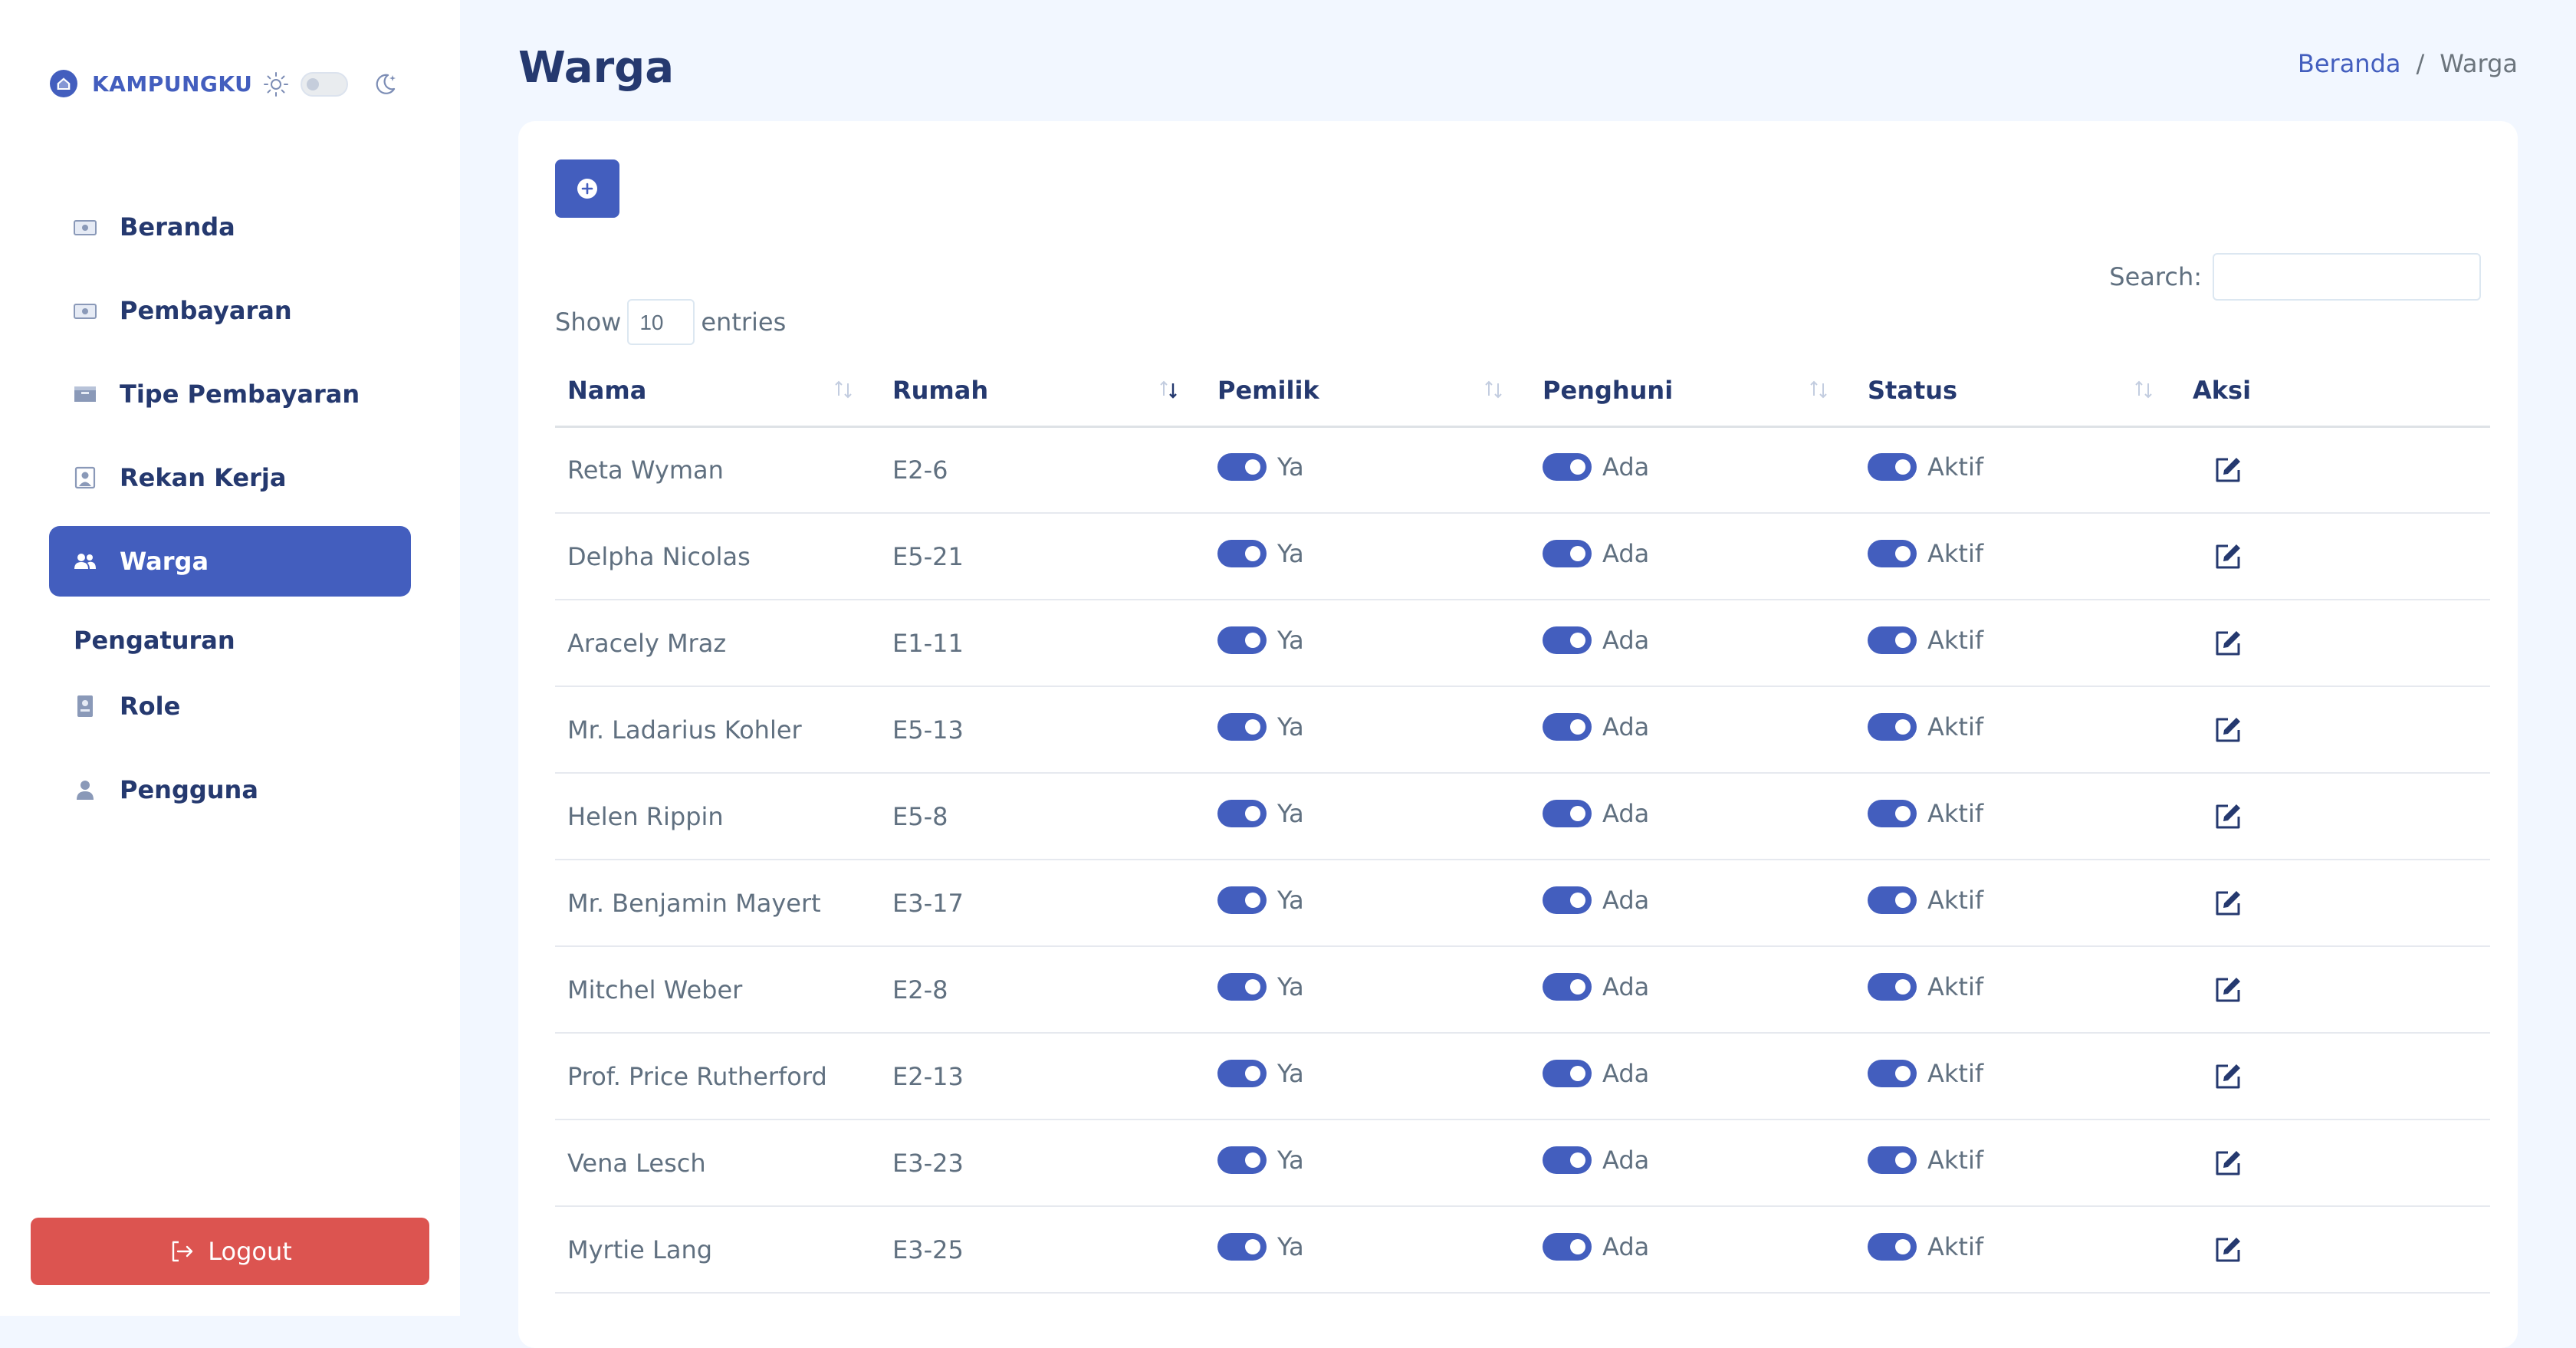 Image resolution: width=2576 pixels, height=1348 pixels. What do you see at coordinates (230, 1251) in the screenshot?
I see `logout-button: Logout` at bounding box center [230, 1251].